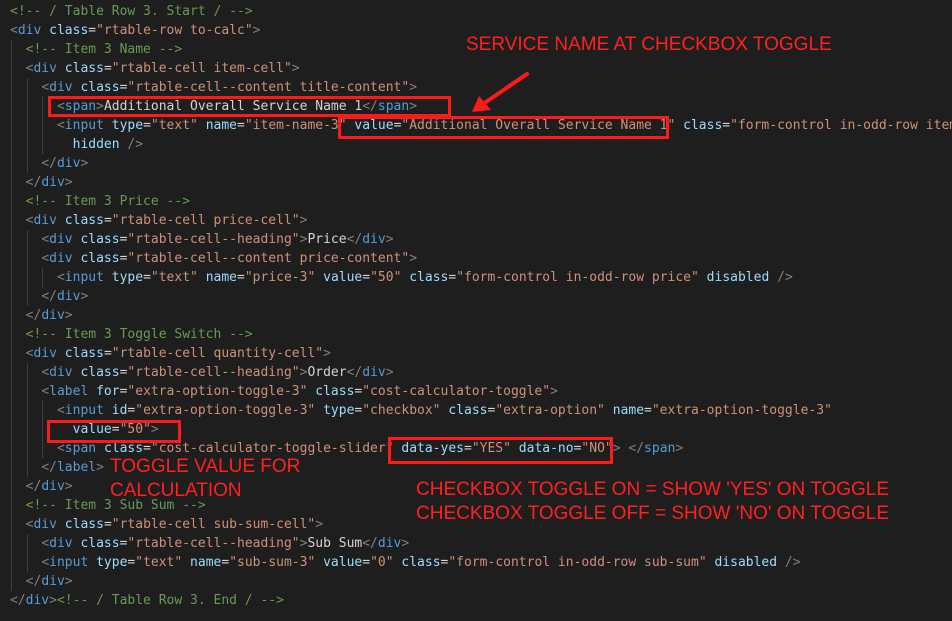 This screenshot has height=621, width=952. What do you see at coordinates (500, 92) in the screenshot?
I see `annotation-arrow` at bounding box center [500, 92].